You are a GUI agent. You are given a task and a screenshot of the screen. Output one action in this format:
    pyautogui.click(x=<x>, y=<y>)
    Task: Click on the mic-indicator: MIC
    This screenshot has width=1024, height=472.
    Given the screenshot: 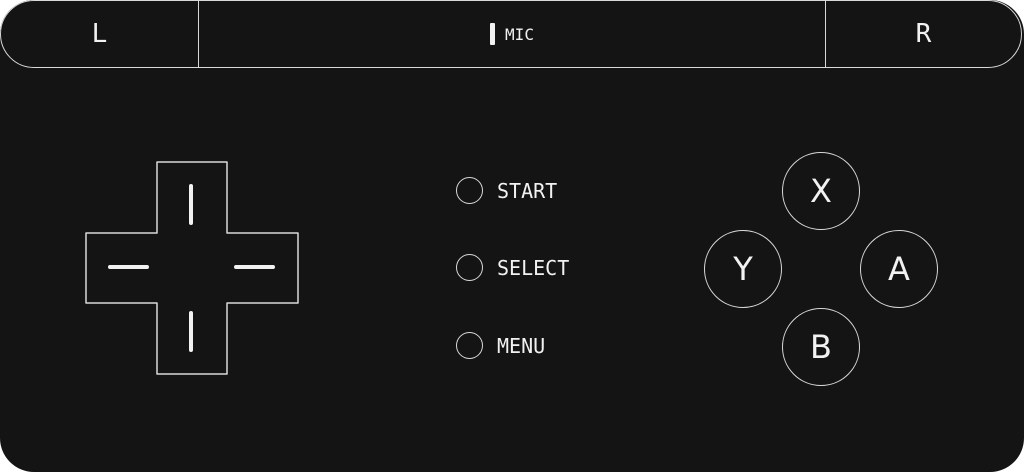 What is the action you would take?
    pyautogui.click(x=512, y=34)
    